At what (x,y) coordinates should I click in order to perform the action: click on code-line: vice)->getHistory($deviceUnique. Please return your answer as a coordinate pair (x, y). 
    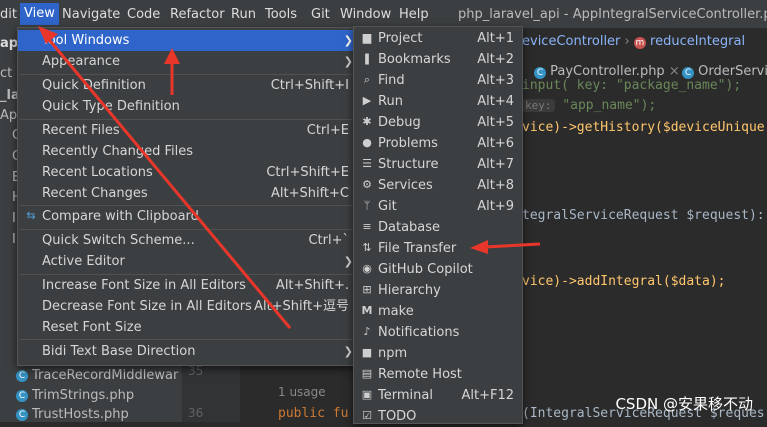
    Looking at the image, I should click on (643, 127).